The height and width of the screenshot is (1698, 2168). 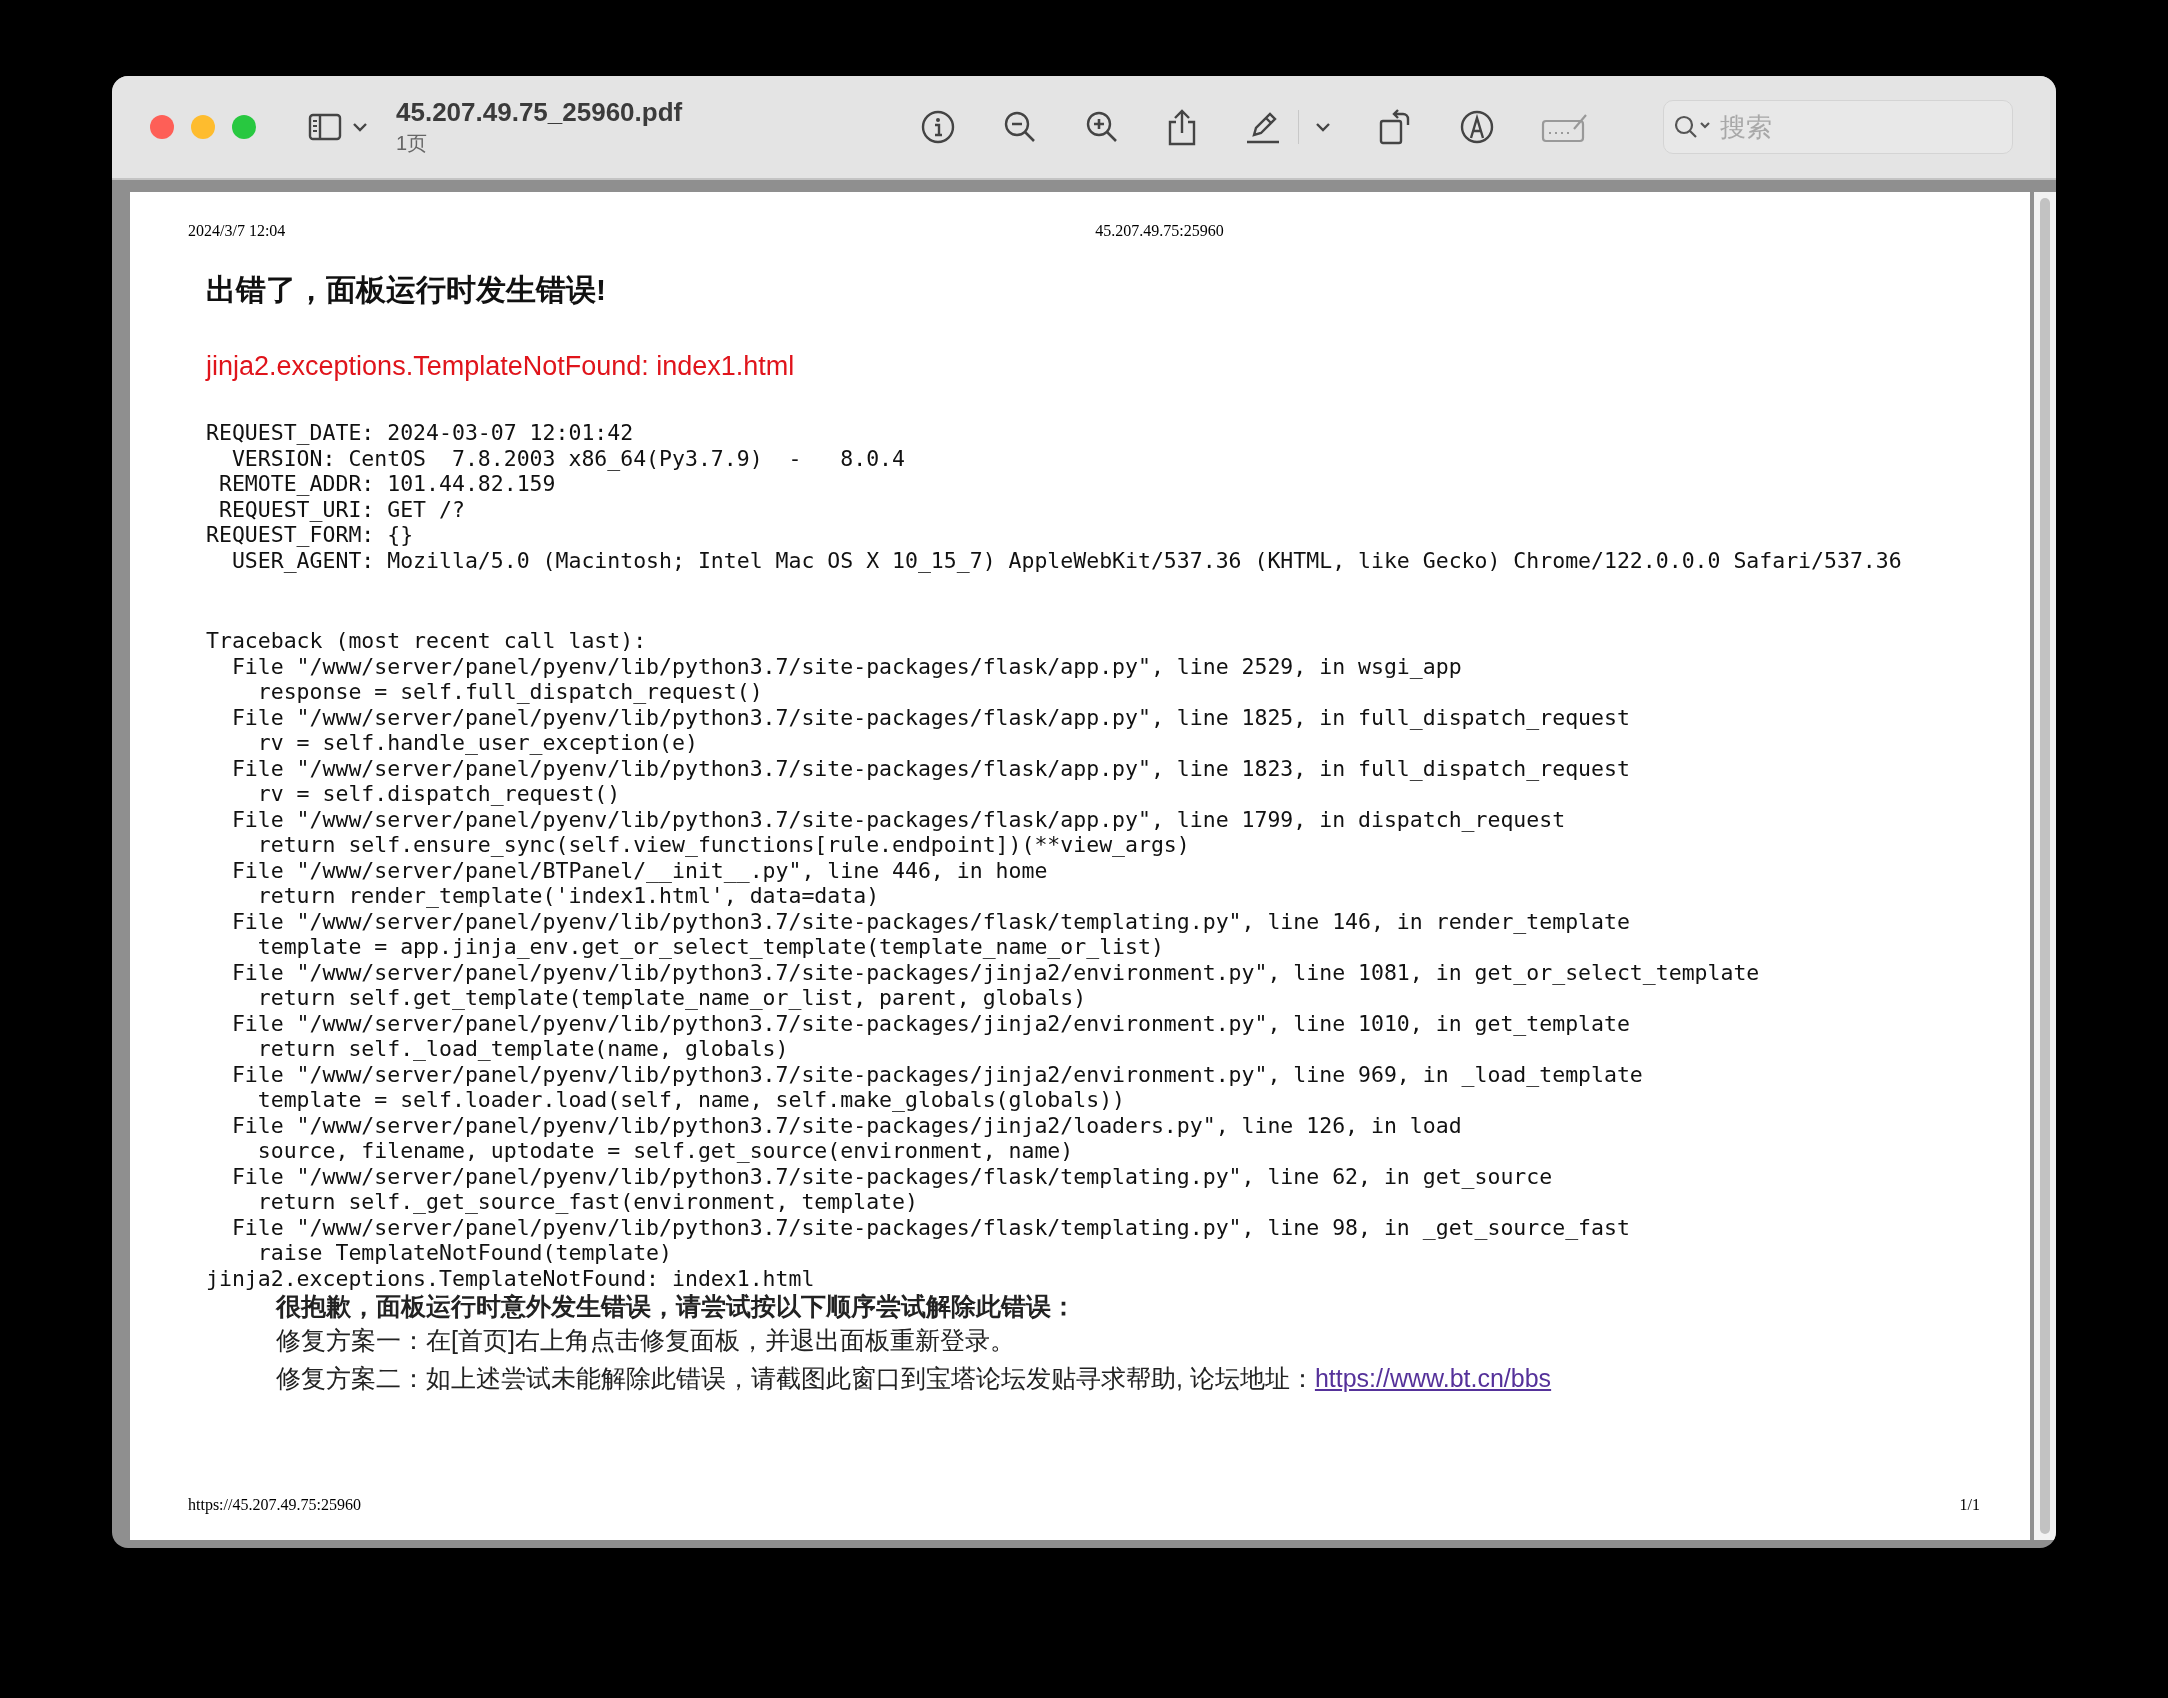 What do you see at coordinates (341, 509) in the screenshot?
I see `request-info-line: REQUEST_URI: GET /?` at bounding box center [341, 509].